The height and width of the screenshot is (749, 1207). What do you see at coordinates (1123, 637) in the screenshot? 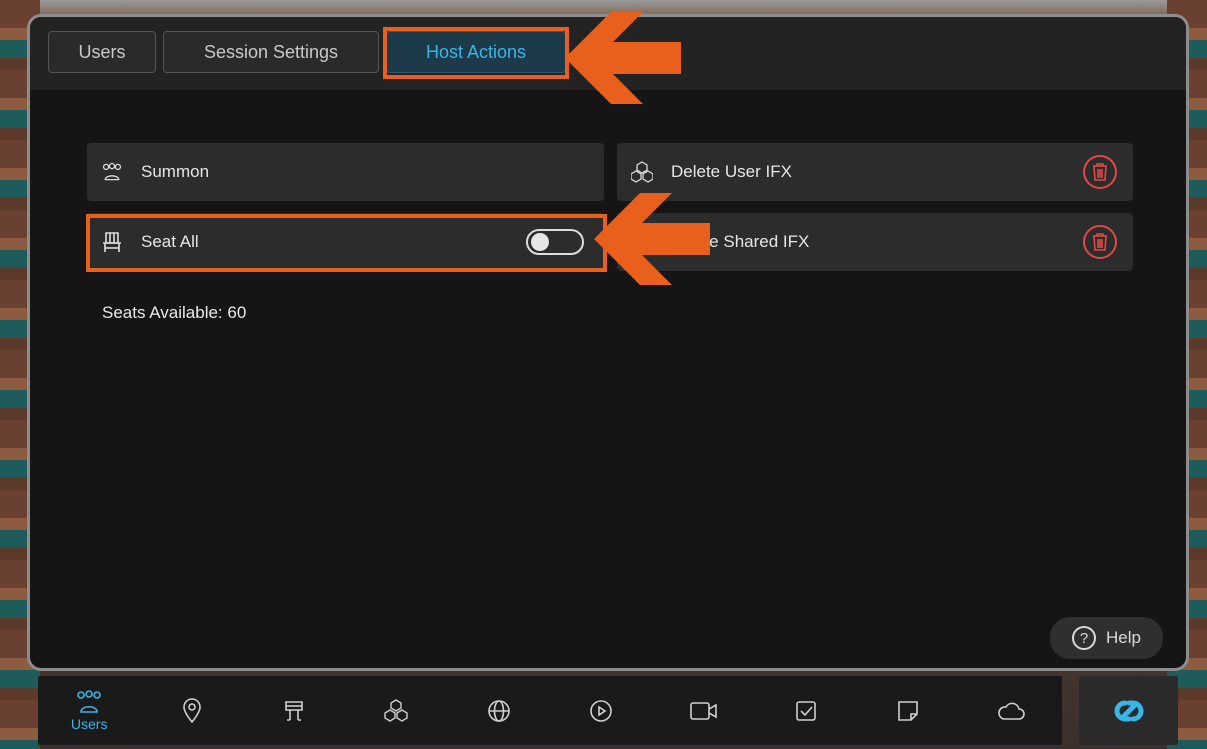
I see `help-label: Help` at bounding box center [1123, 637].